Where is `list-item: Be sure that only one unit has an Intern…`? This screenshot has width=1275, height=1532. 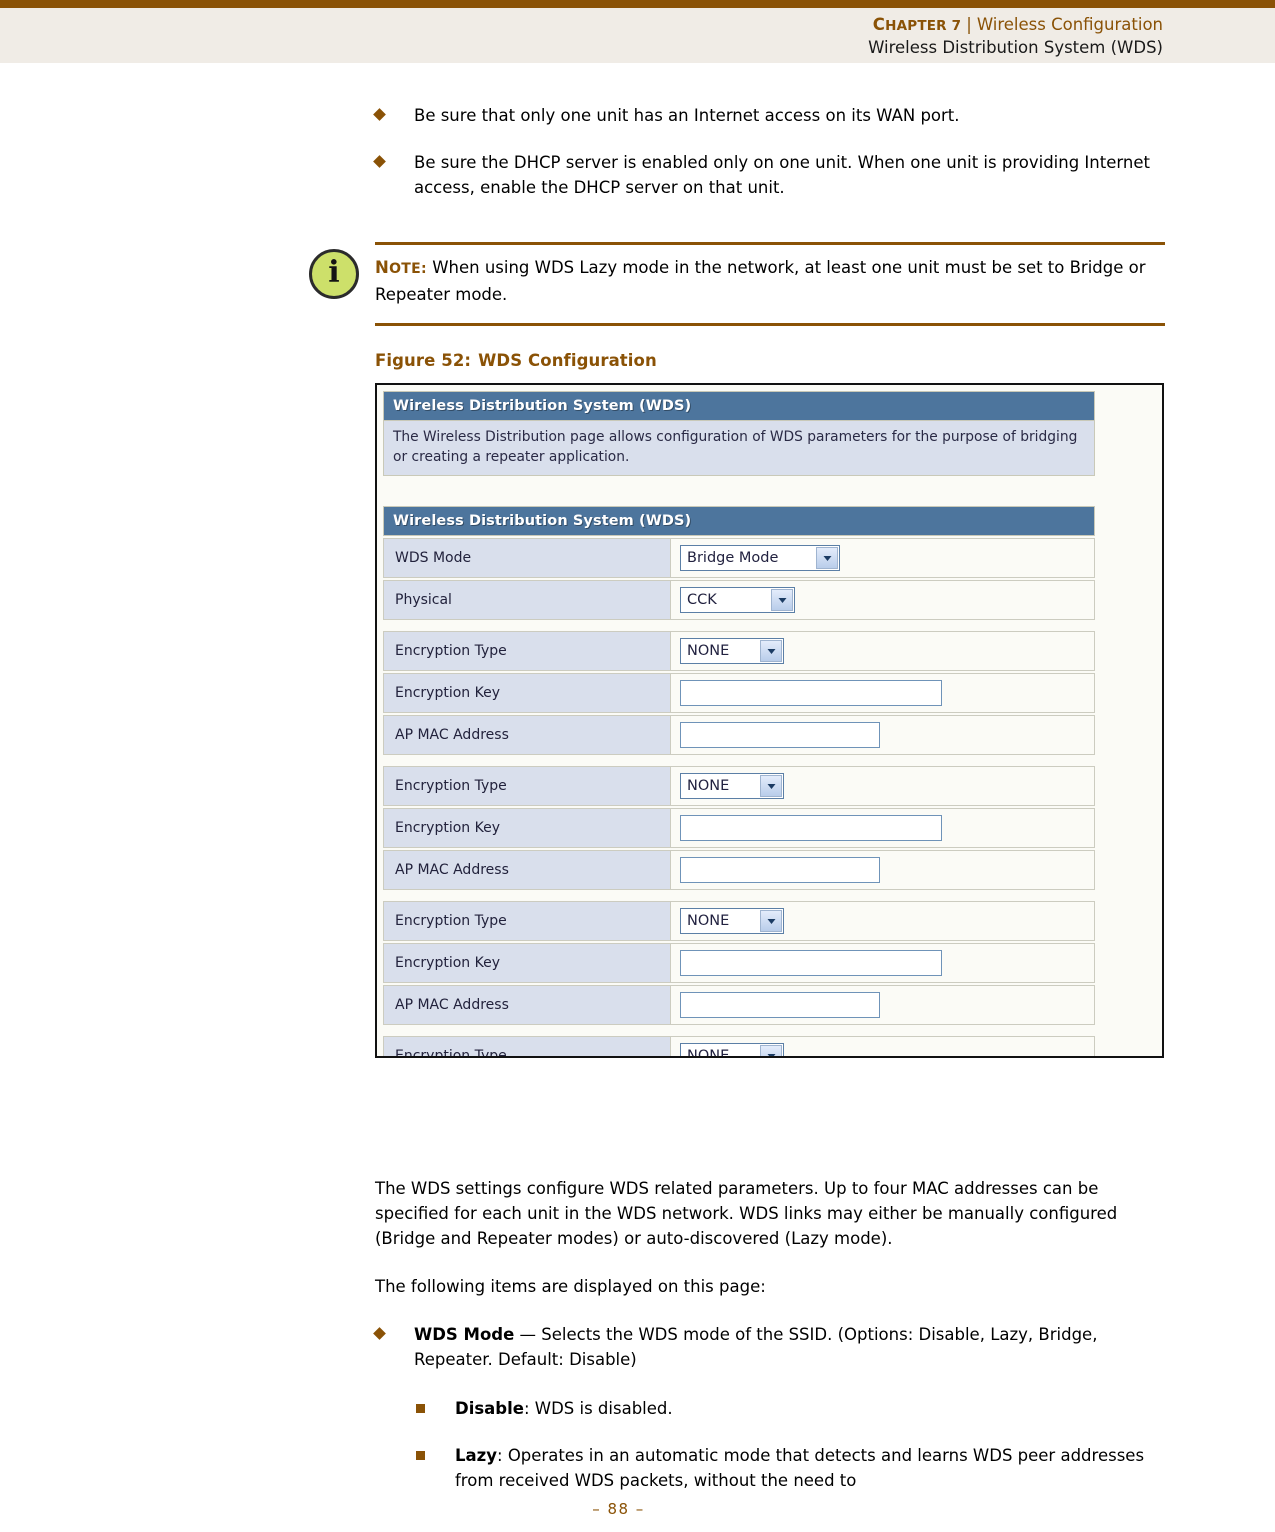 list-item: Be sure that only one unit has an Intern… is located at coordinates (771, 115).